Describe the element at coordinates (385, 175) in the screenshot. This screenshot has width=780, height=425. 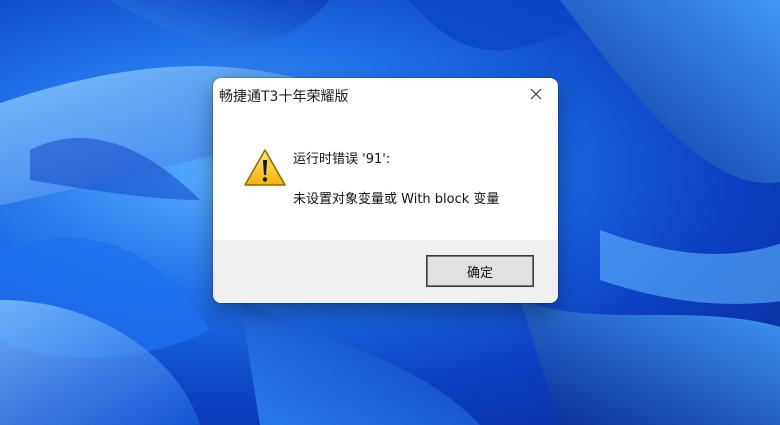
I see `dialog-content: 运行时错误 '91': 未设置对象变量或 With block 变量` at that location.